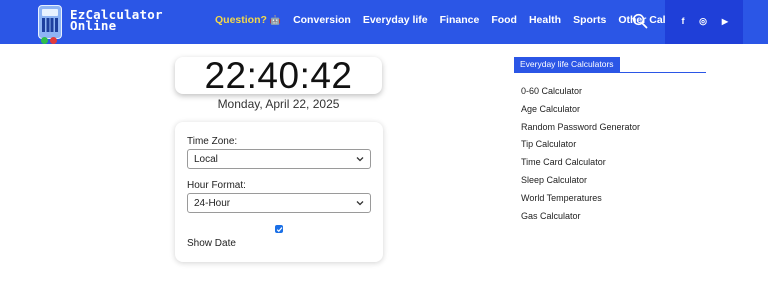 This screenshot has height=293, width=768. What do you see at coordinates (610, 72) in the screenshot?
I see `sidebar-divider` at bounding box center [610, 72].